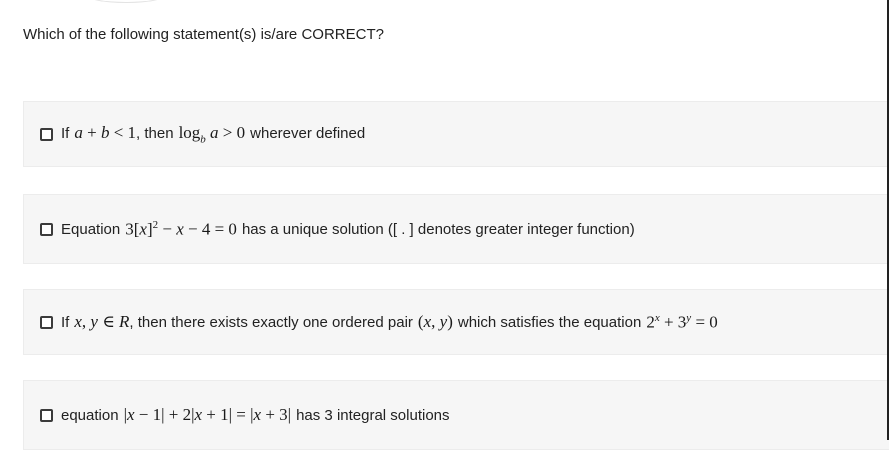 The width and height of the screenshot is (889, 450). I want to click on option-3-text-end: which satisfies the equation, so click(549, 323).